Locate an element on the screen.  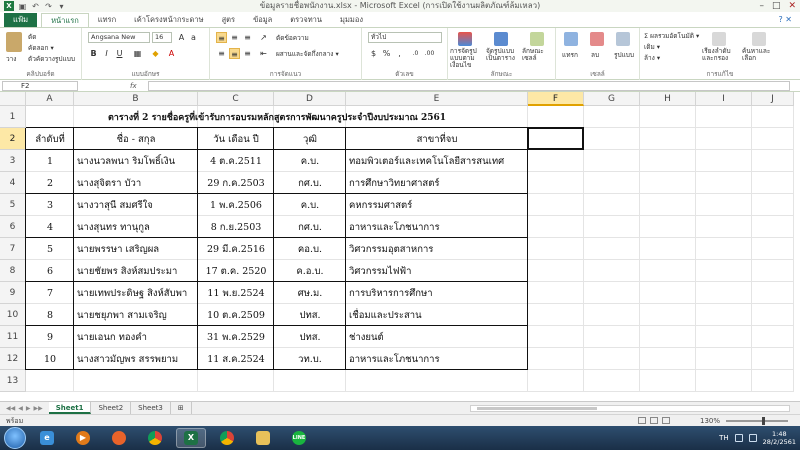
format-cells-icon is located at coordinates (623, 39).